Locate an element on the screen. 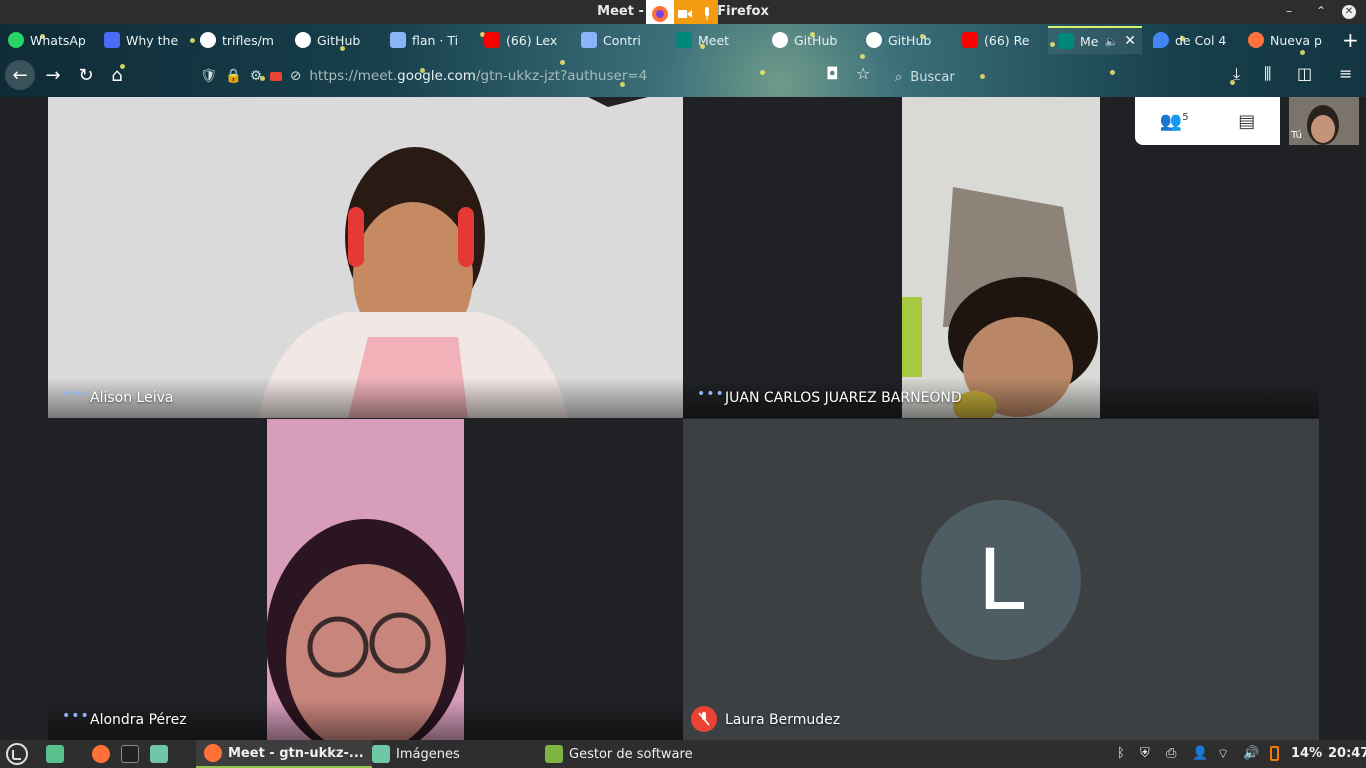 This screenshot has height=768, width=1366. library-icon: ⫼ is located at coordinates (1267, 74).